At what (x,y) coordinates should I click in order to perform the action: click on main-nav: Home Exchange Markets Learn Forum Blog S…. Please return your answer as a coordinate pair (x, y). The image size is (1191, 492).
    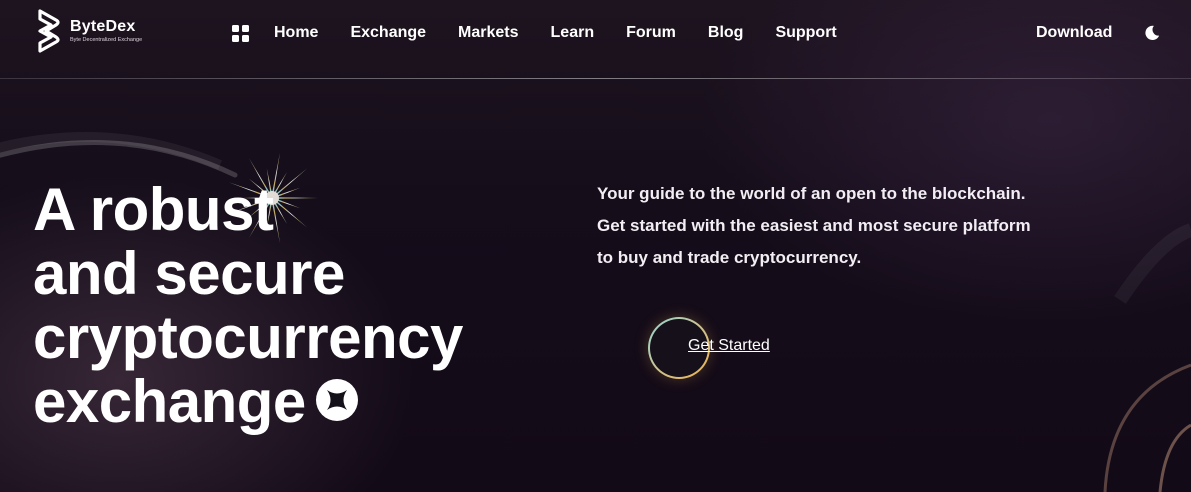
    Looking at the image, I should click on (571, 33).